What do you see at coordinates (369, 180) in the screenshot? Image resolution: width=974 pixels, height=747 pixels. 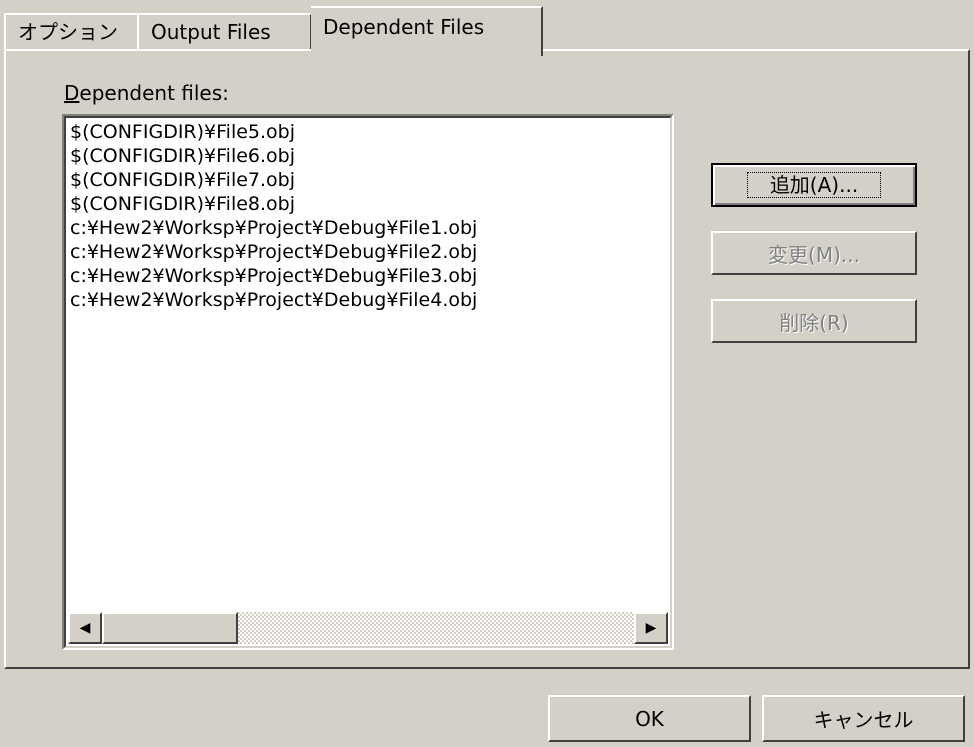 I see `list-item: $(CONFIGDIR)¥File7.obj` at bounding box center [369, 180].